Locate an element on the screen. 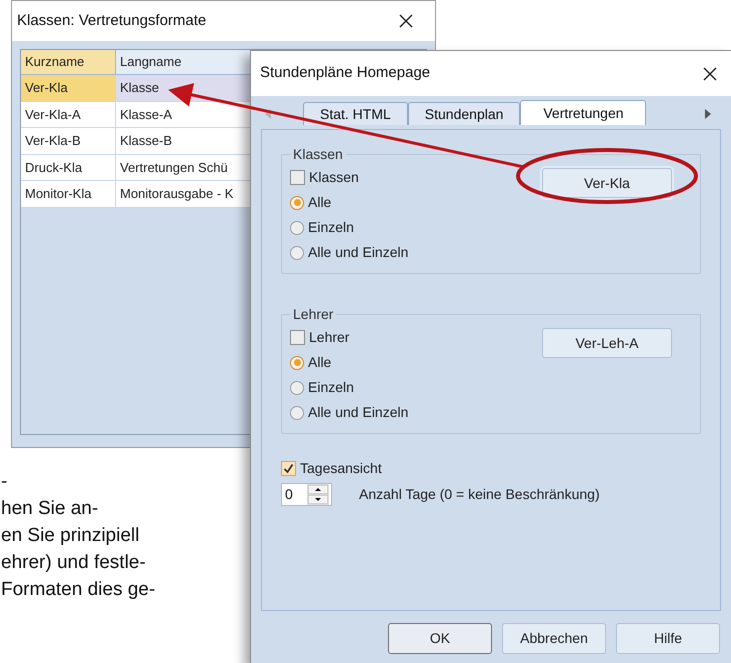 The image size is (731, 663). table-cell: Ver-Kla-A is located at coordinates (68, 115).